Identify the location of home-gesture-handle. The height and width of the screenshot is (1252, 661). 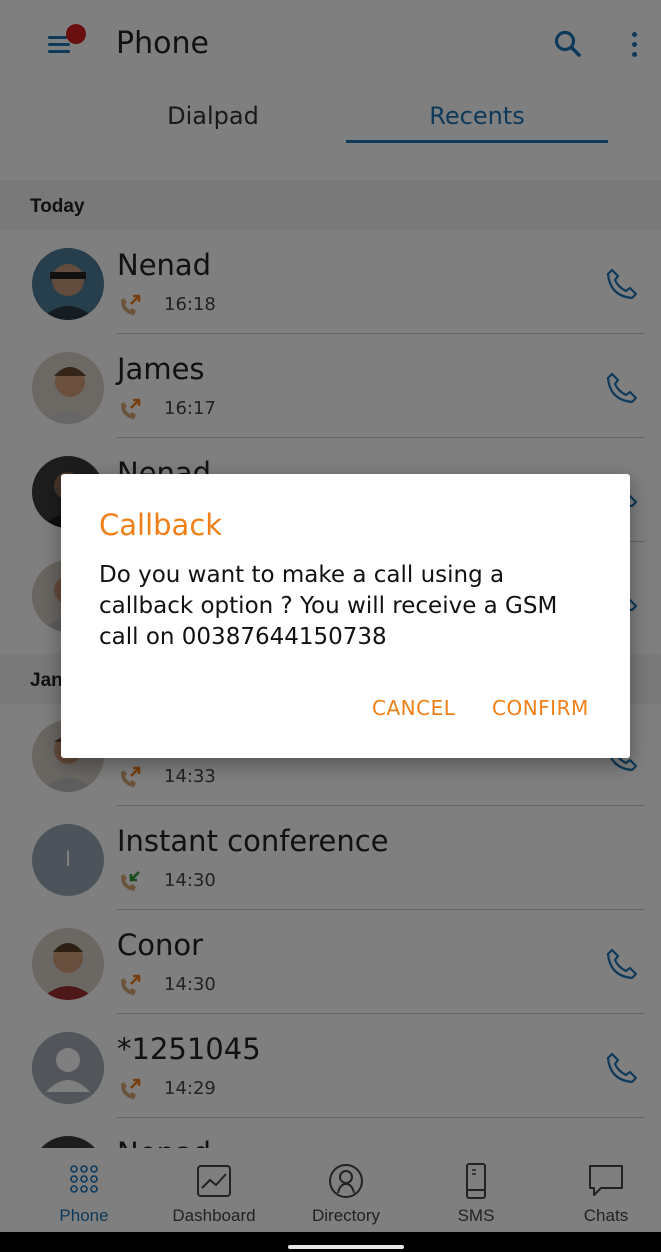
(346, 1247).